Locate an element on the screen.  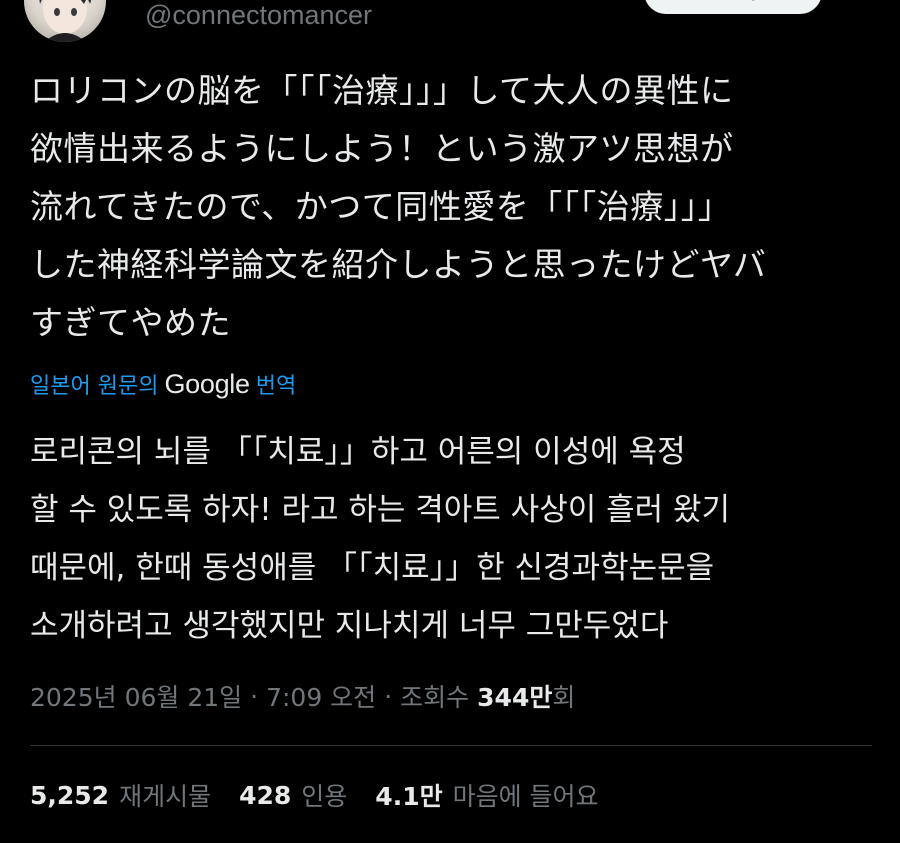
quotes-label: 인용 is located at coordinates (324, 796).